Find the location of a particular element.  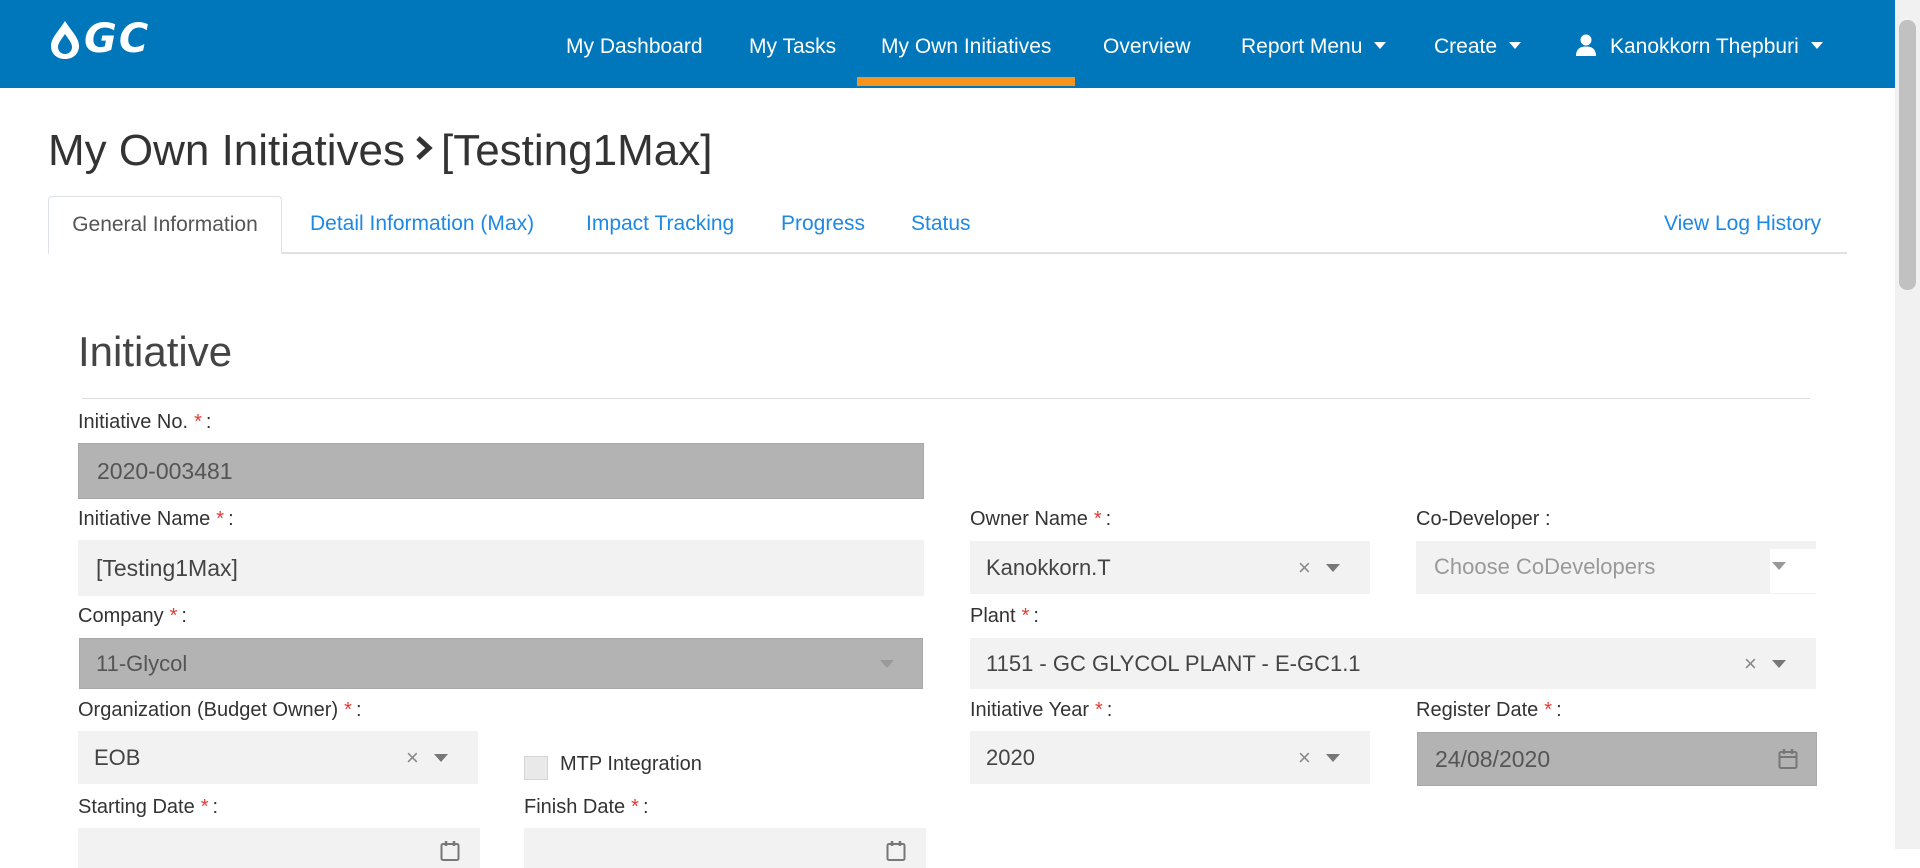

organization-label: Organization (Budget Owner) *: is located at coordinates (220, 710).